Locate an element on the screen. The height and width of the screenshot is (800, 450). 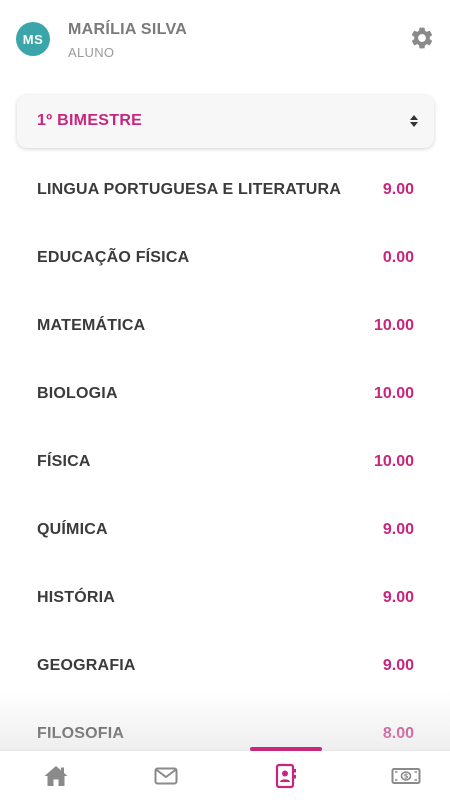
sort-arrows-icon is located at coordinates (414, 121).